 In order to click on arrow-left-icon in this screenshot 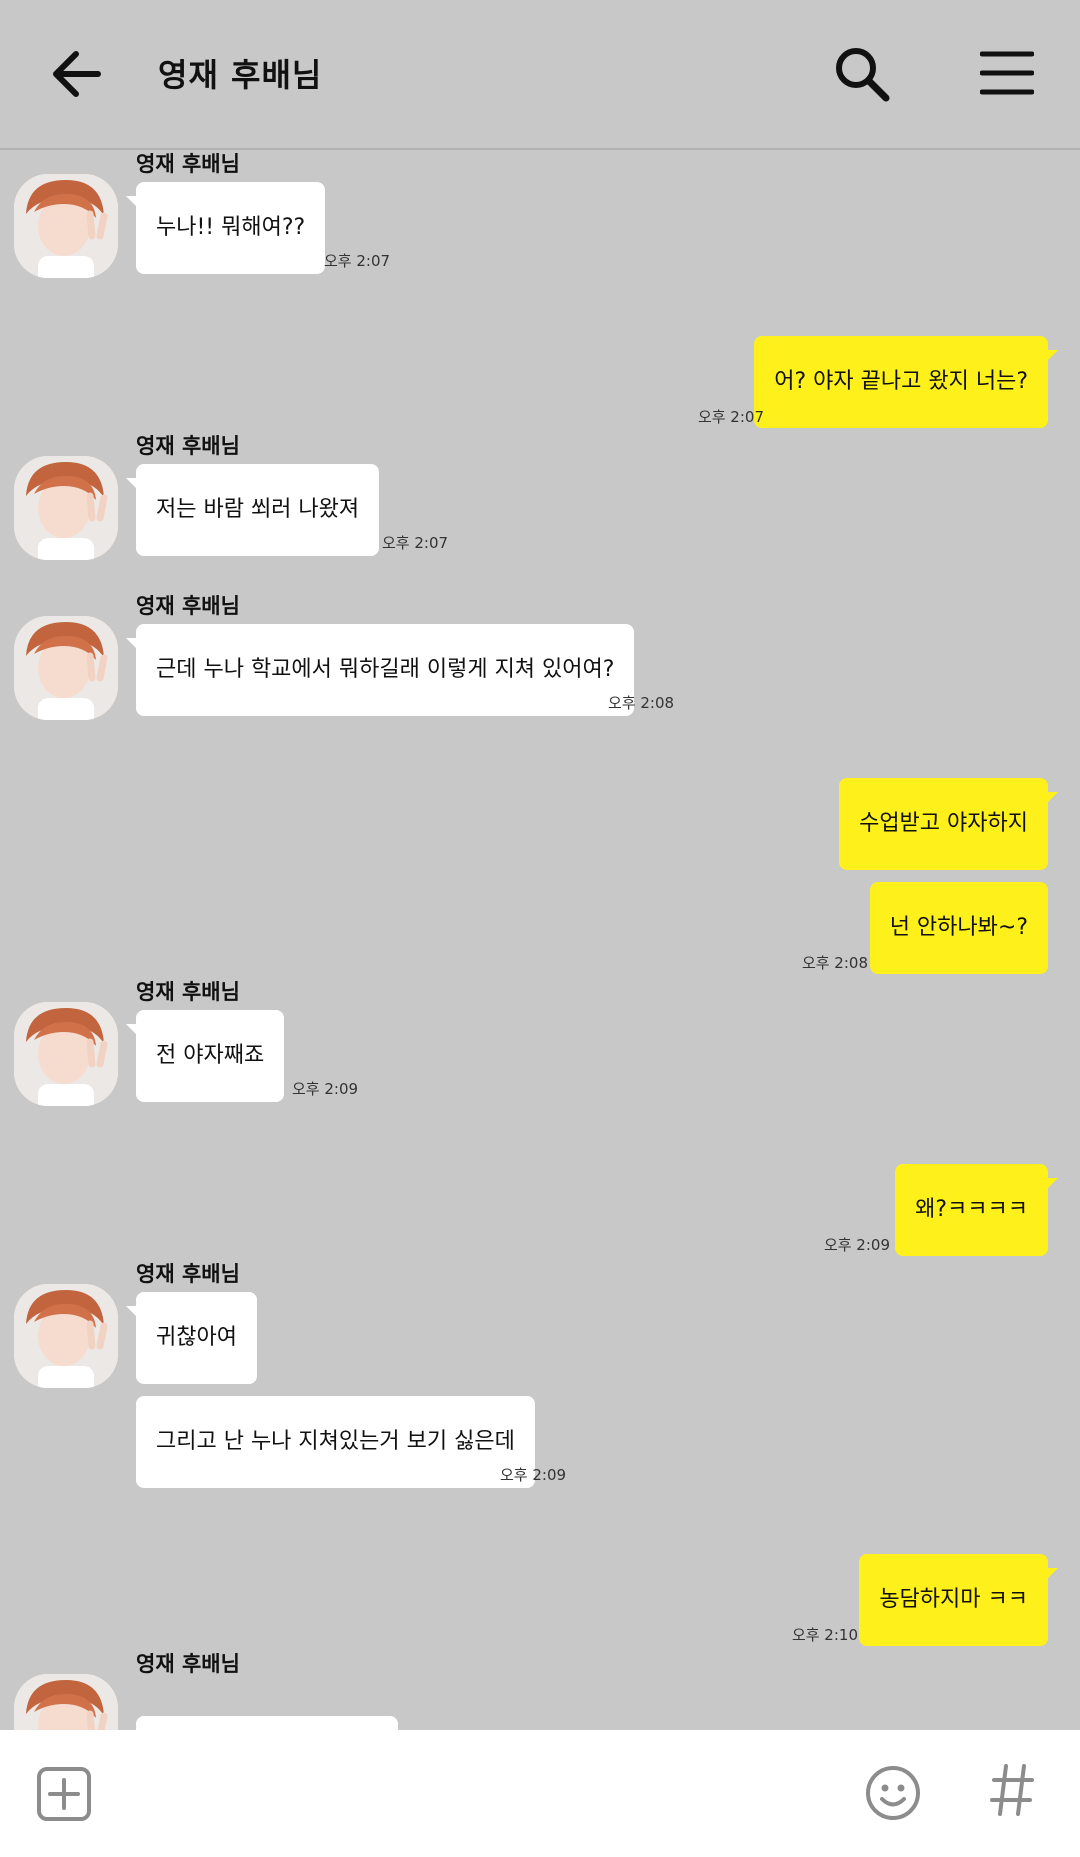, I will do `click(78, 74)`.